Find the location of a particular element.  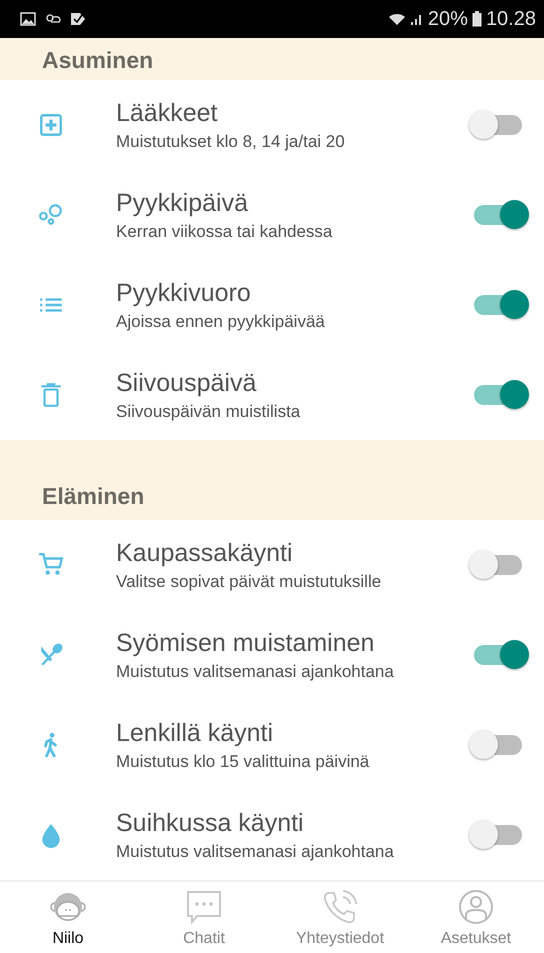

setting-title: Siivouspäivä is located at coordinates (187, 383).